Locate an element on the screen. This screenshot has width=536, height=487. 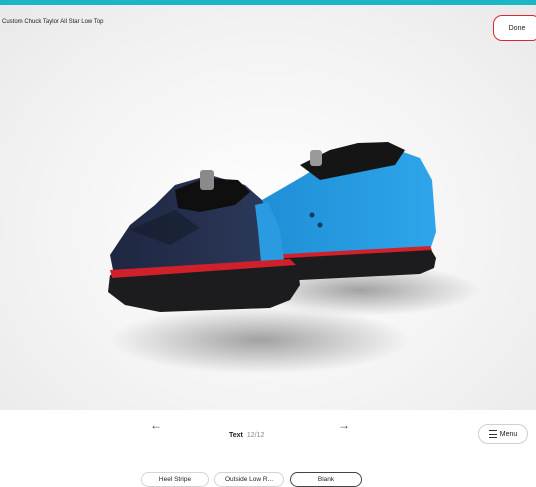
page-title: Custom Chuck Taylor All Star Low Top is located at coordinates (53, 22).